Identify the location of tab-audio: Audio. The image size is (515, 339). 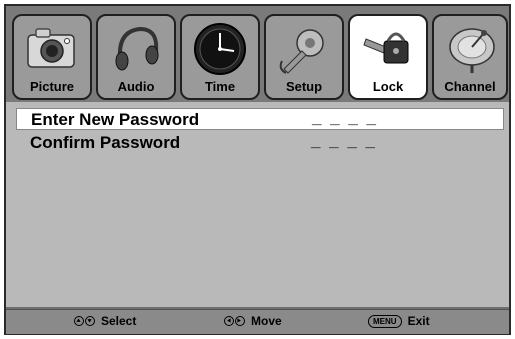
(136, 57).